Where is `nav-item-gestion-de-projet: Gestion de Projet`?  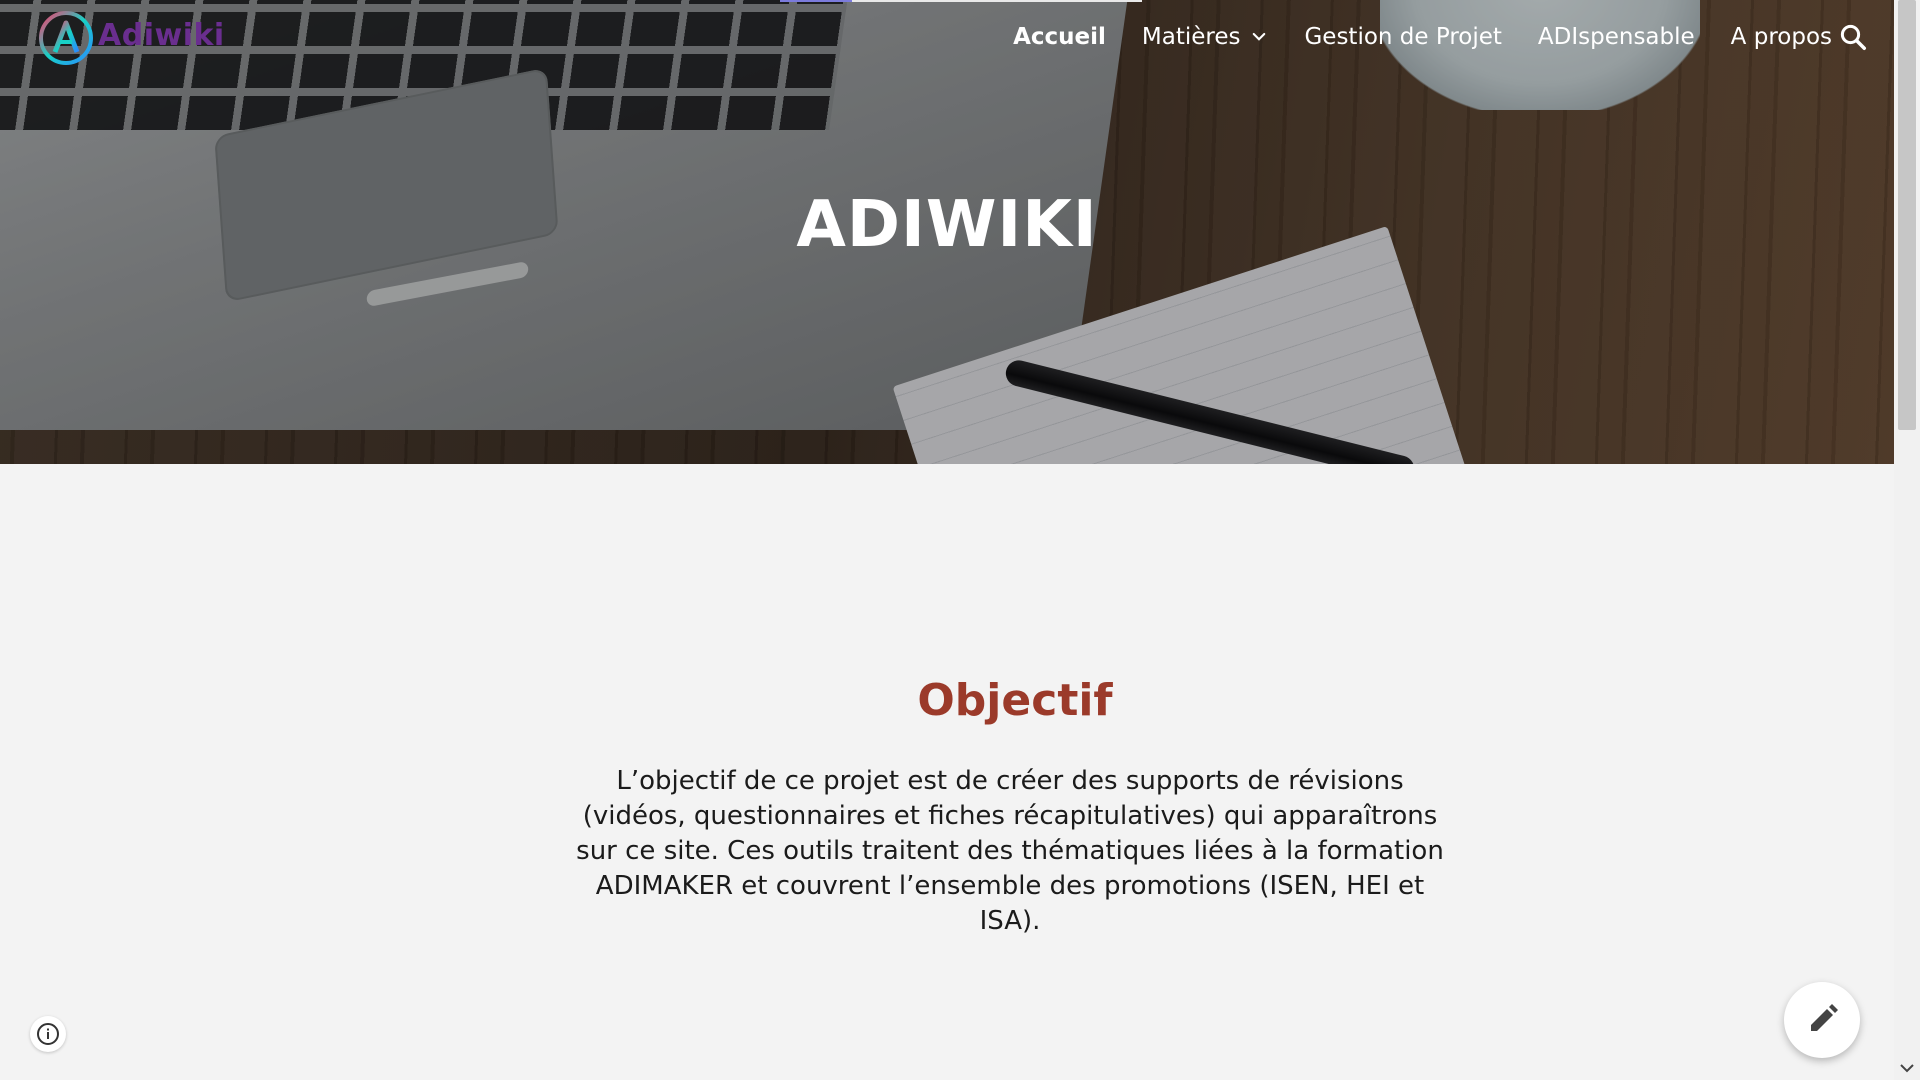 nav-item-gestion-de-projet: Gestion de Projet is located at coordinates (1402, 37).